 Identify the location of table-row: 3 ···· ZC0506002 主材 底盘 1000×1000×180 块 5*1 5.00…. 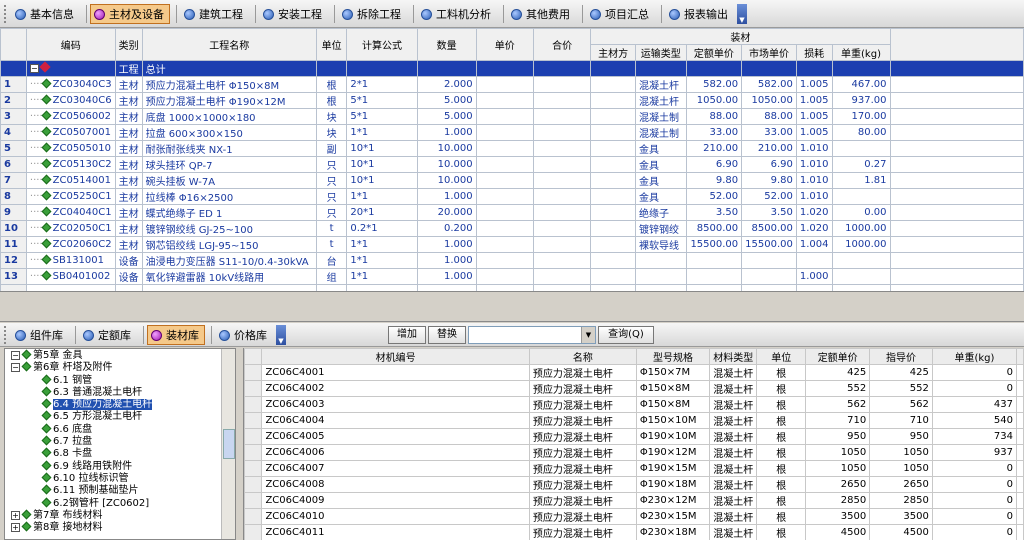
(512, 116).